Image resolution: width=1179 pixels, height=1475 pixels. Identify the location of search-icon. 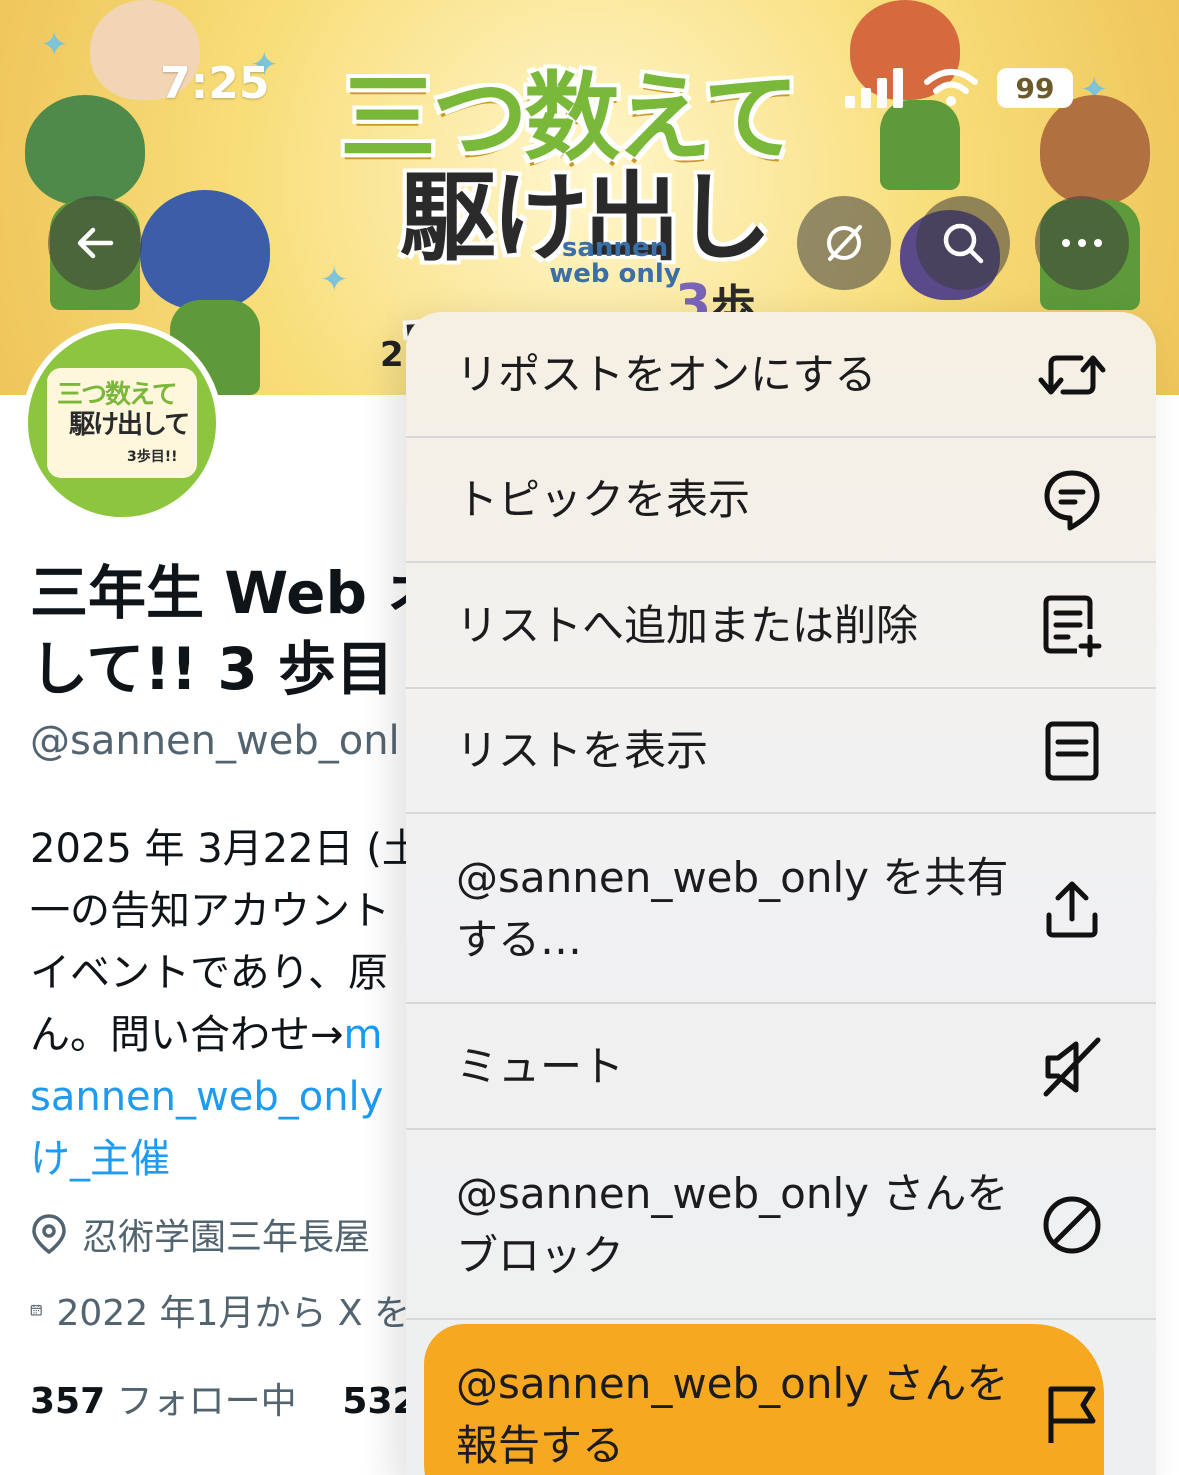
(963, 243).